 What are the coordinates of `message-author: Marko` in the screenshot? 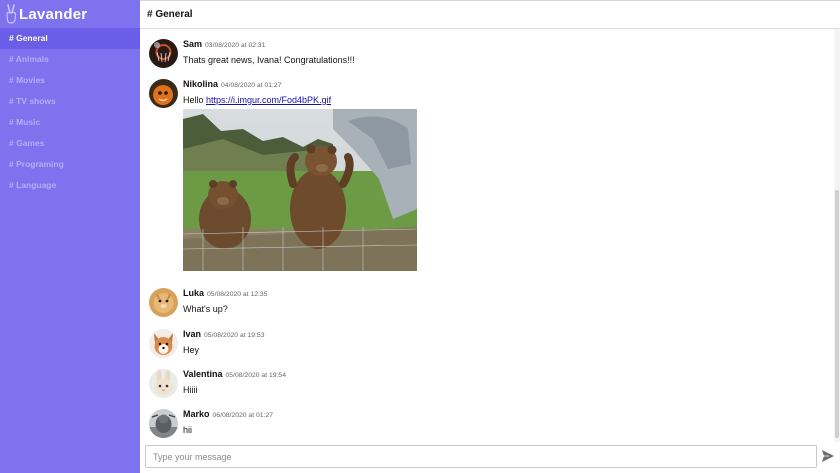 It's located at (196, 414).